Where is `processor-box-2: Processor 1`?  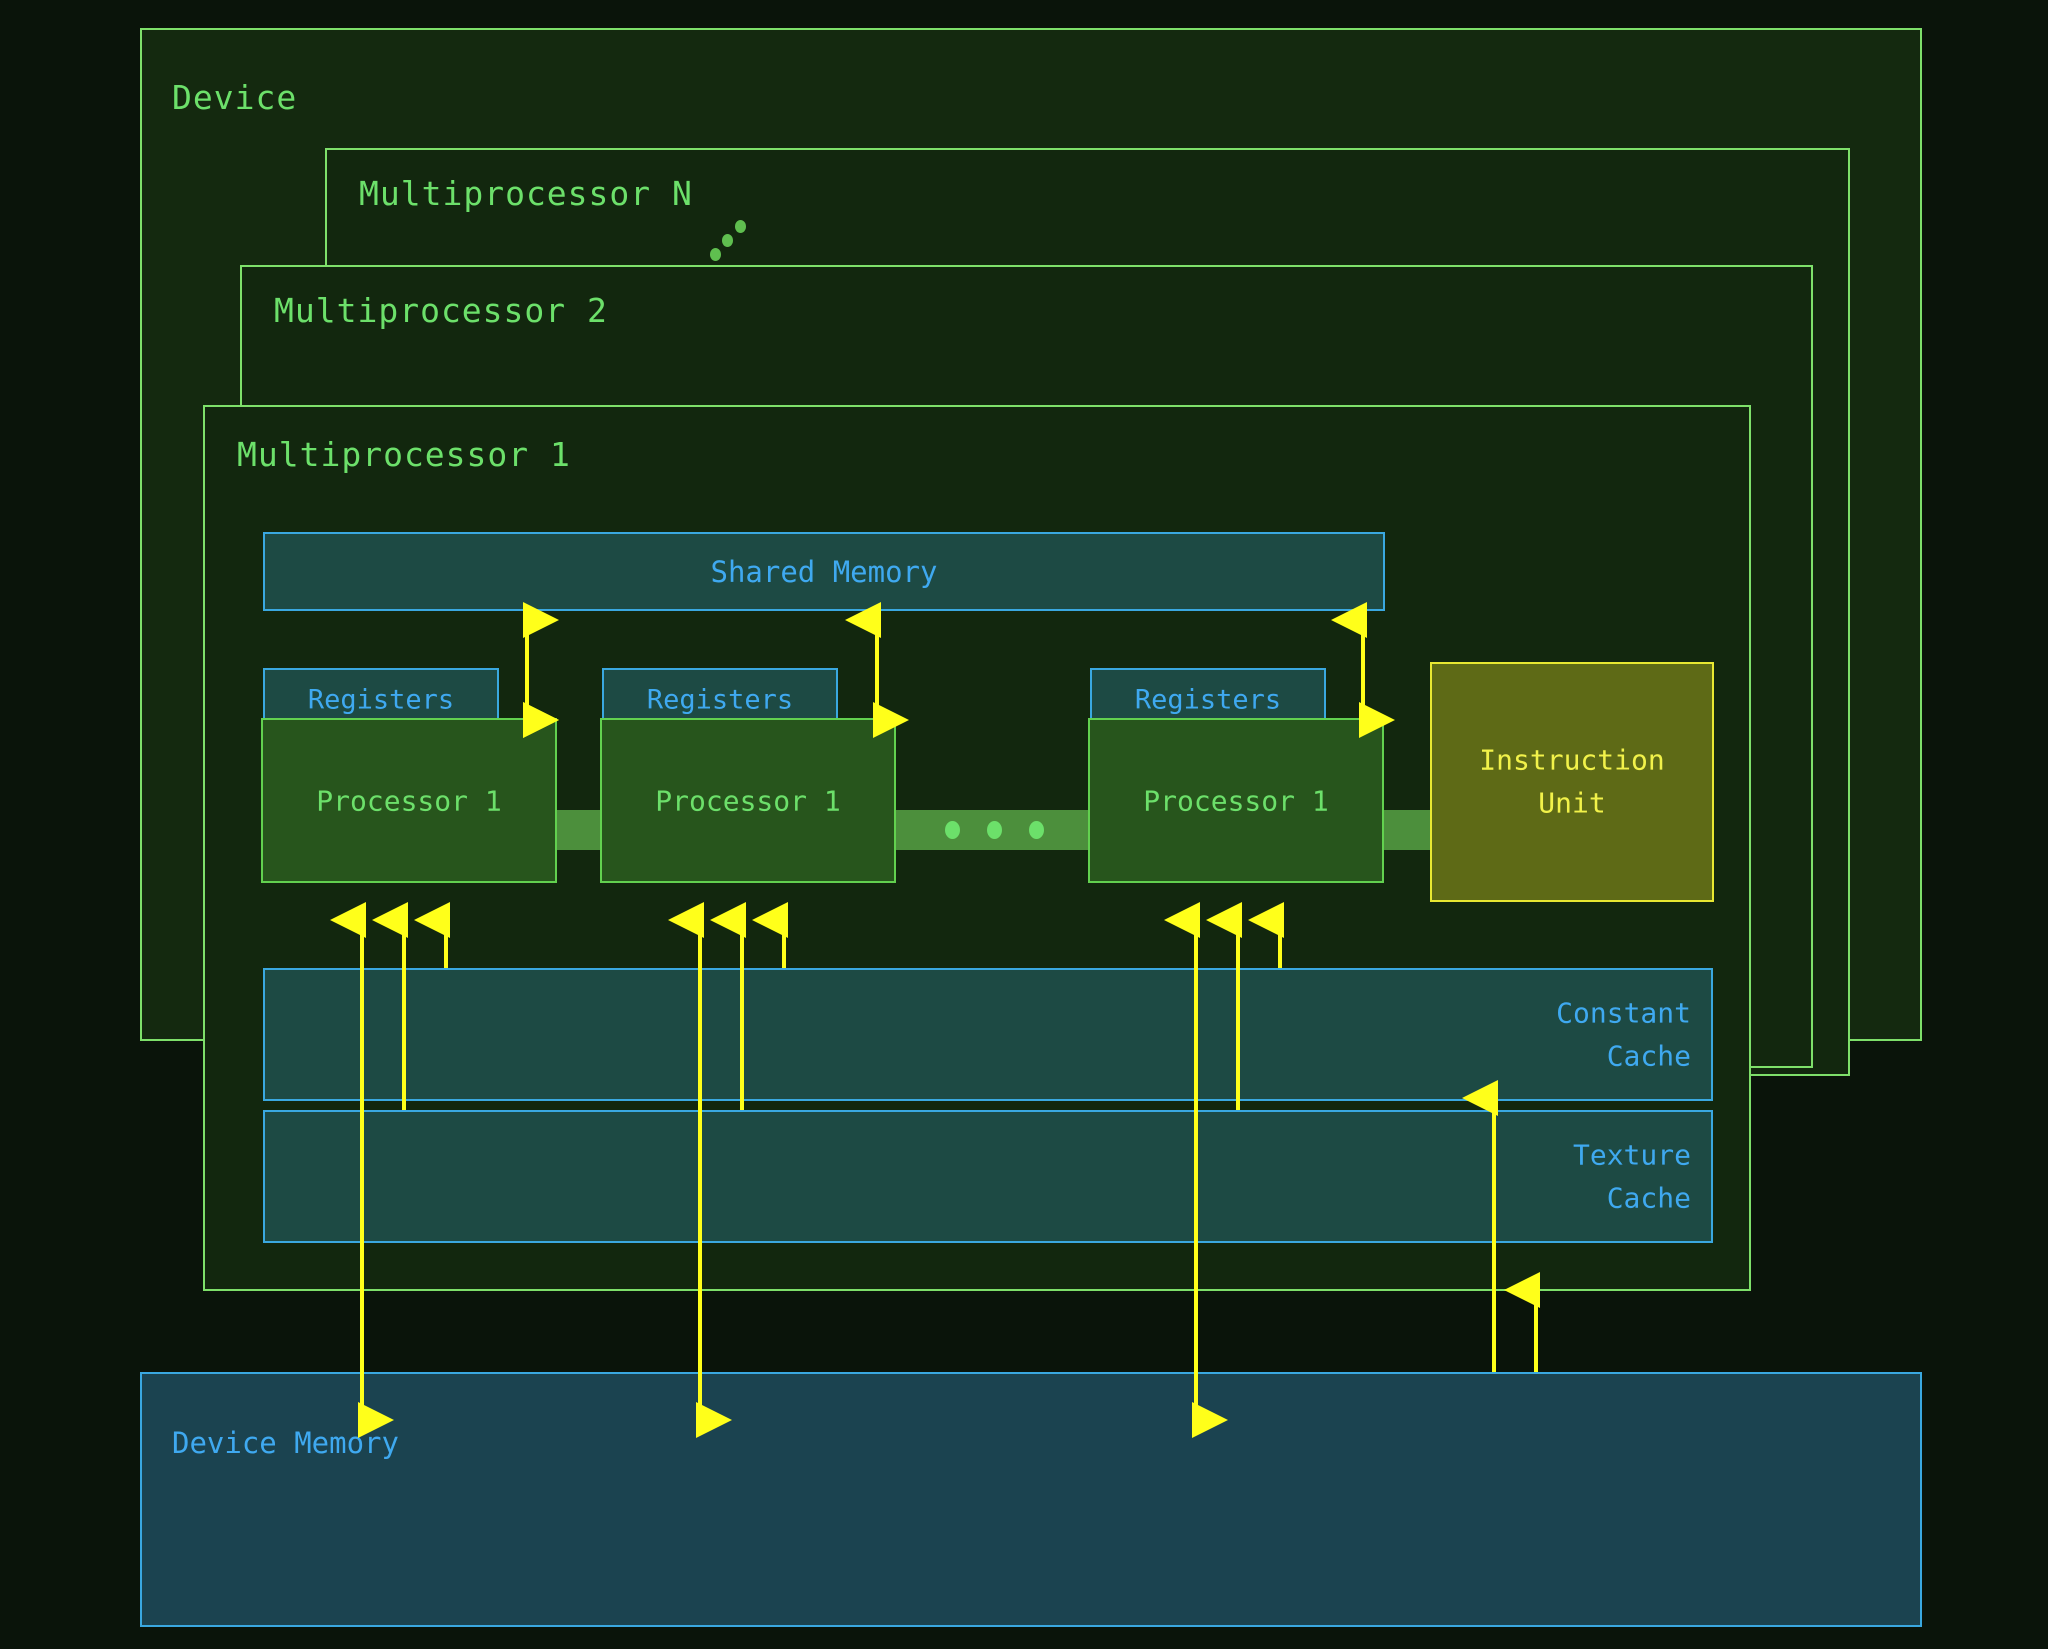 processor-box-2: Processor 1 is located at coordinates (748, 800).